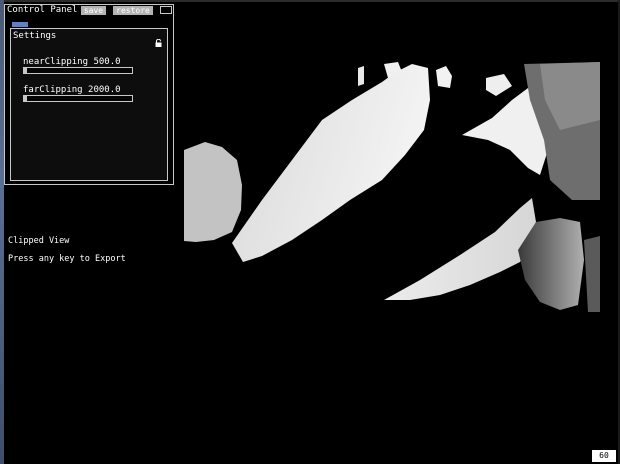 The height and width of the screenshot is (464, 620). What do you see at coordinates (67, 259) in the screenshot?
I see `export-hint-text: Press any key to Export` at bounding box center [67, 259].